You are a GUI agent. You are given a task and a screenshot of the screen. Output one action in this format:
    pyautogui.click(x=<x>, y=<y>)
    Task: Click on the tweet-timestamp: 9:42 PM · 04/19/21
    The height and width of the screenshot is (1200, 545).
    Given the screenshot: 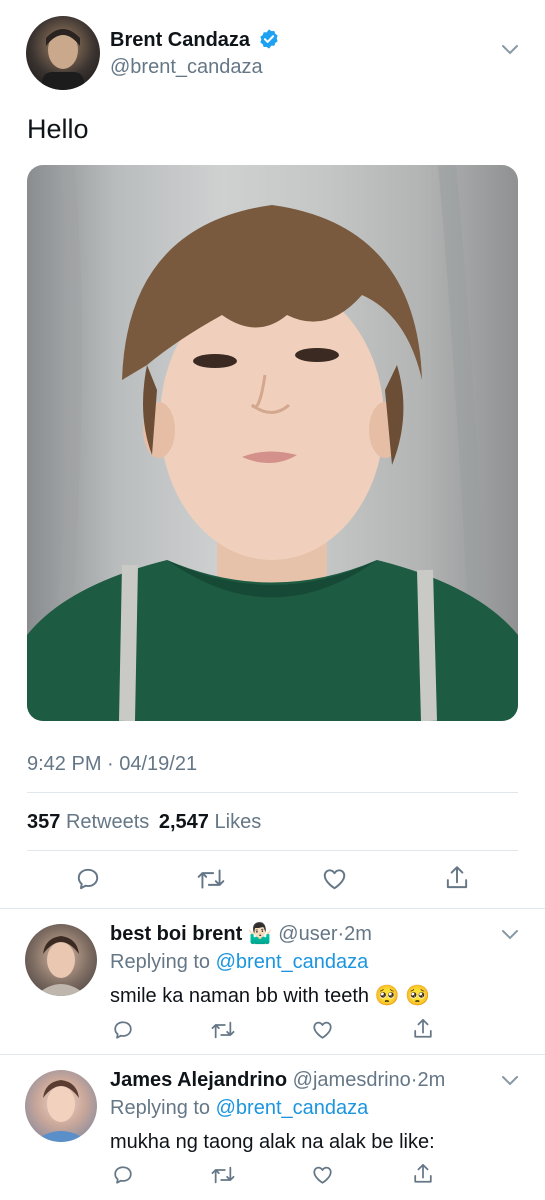 What is the action you would take?
    pyautogui.click(x=112, y=764)
    